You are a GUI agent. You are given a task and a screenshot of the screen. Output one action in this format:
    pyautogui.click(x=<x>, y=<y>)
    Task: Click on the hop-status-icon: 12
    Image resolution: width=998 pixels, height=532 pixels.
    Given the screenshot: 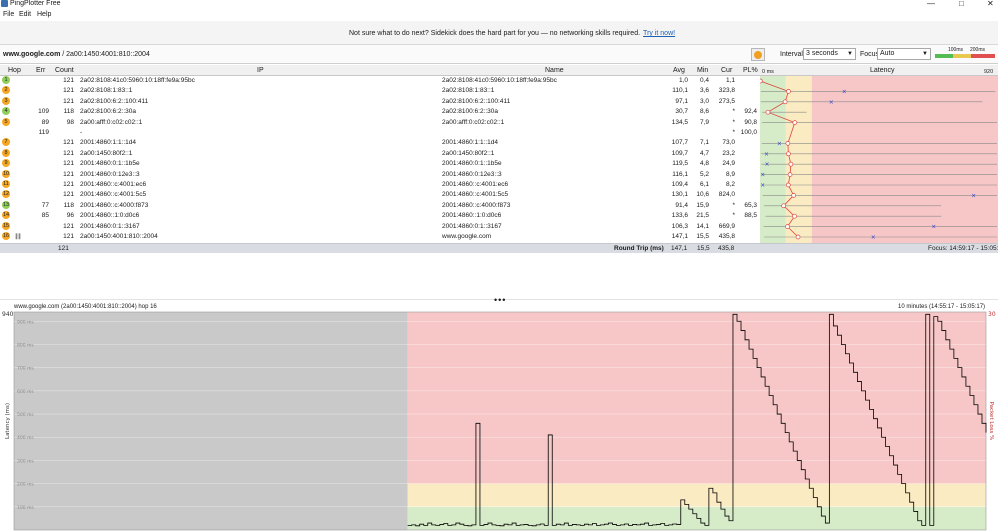 What is the action you would take?
    pyautogui.click(x=6, y=194)
    